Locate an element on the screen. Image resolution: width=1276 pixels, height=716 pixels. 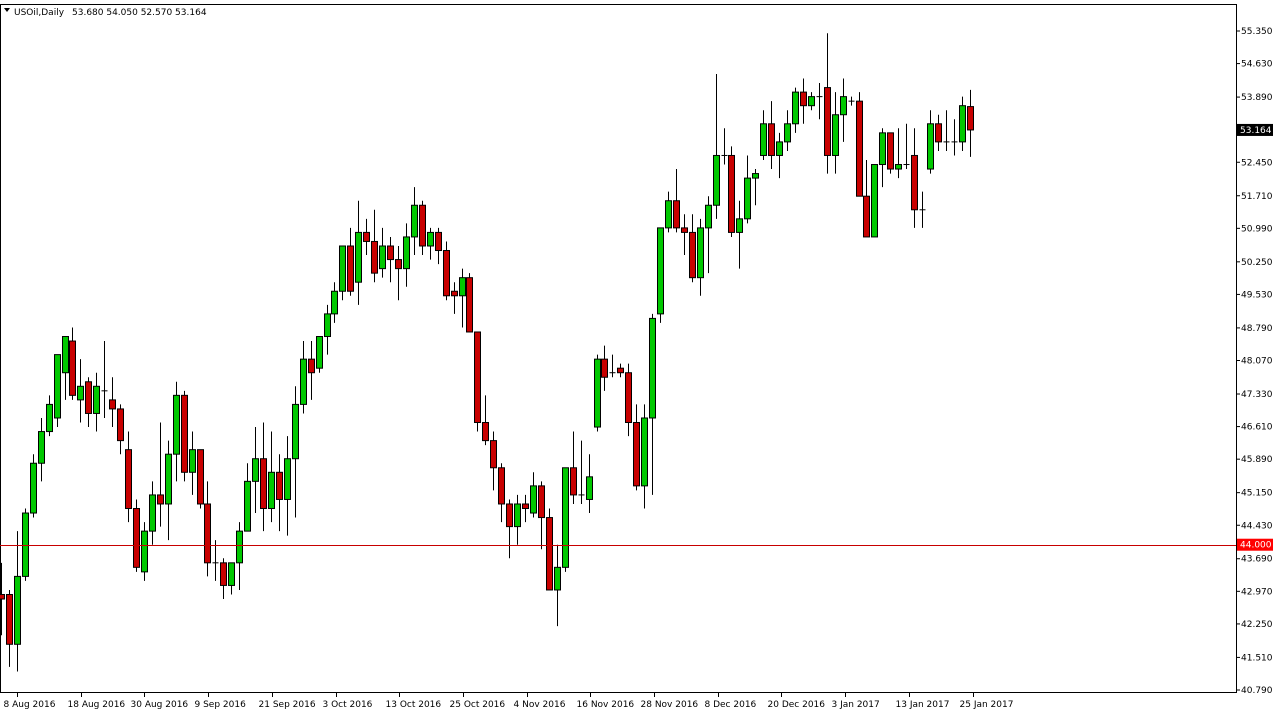
x-tick-label: 3 Oct 2016 is located at coordinates (348, 705).